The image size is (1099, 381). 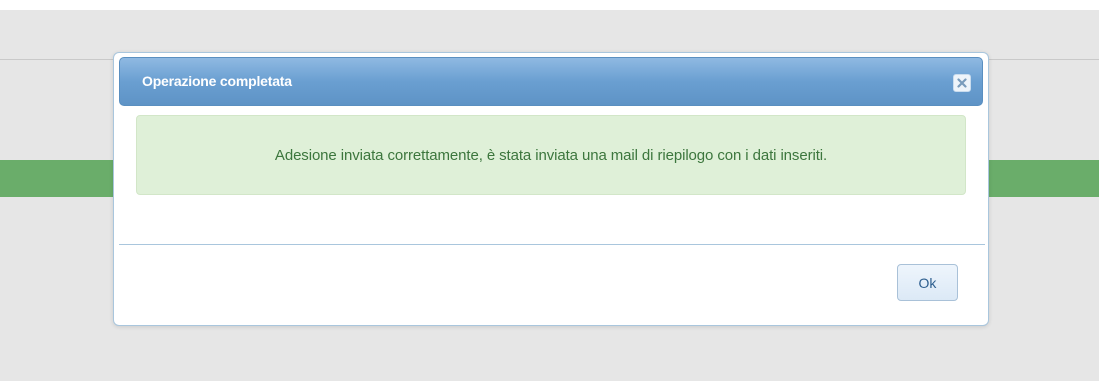 I want to click on ok-button: Ok, so click(x=927, y=282).